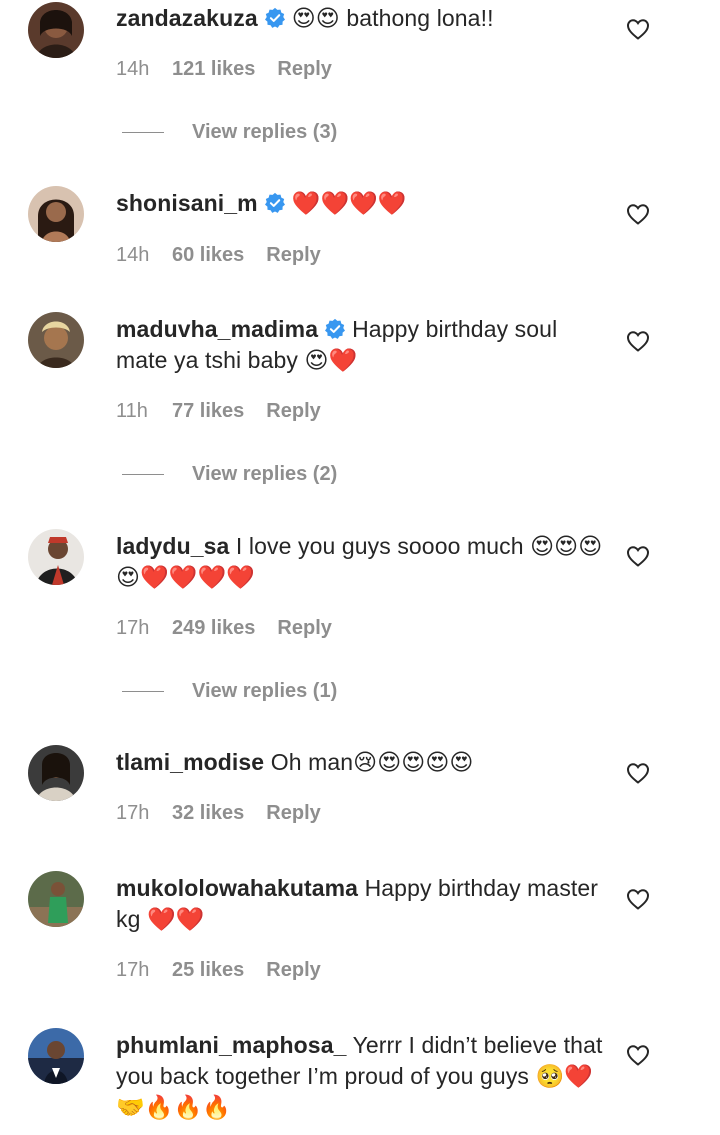  Describe the element at coordinates (208, 970) in the screenshot. I see `likes-count: 25 likes` at that location.